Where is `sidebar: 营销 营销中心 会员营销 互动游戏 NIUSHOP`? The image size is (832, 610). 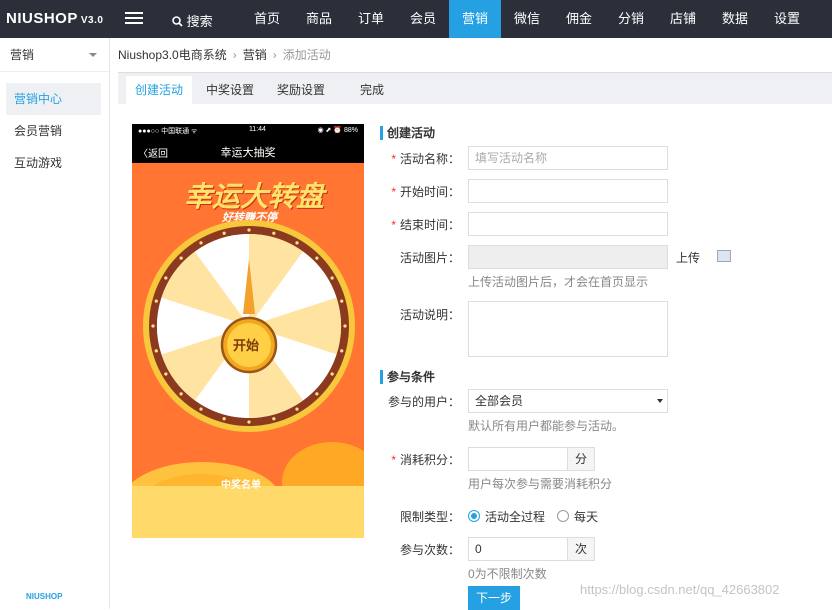 sidebar: 营销 营销中心 会员营销 互动游戏 NIUSHOP is located at coordinates (55, 323).